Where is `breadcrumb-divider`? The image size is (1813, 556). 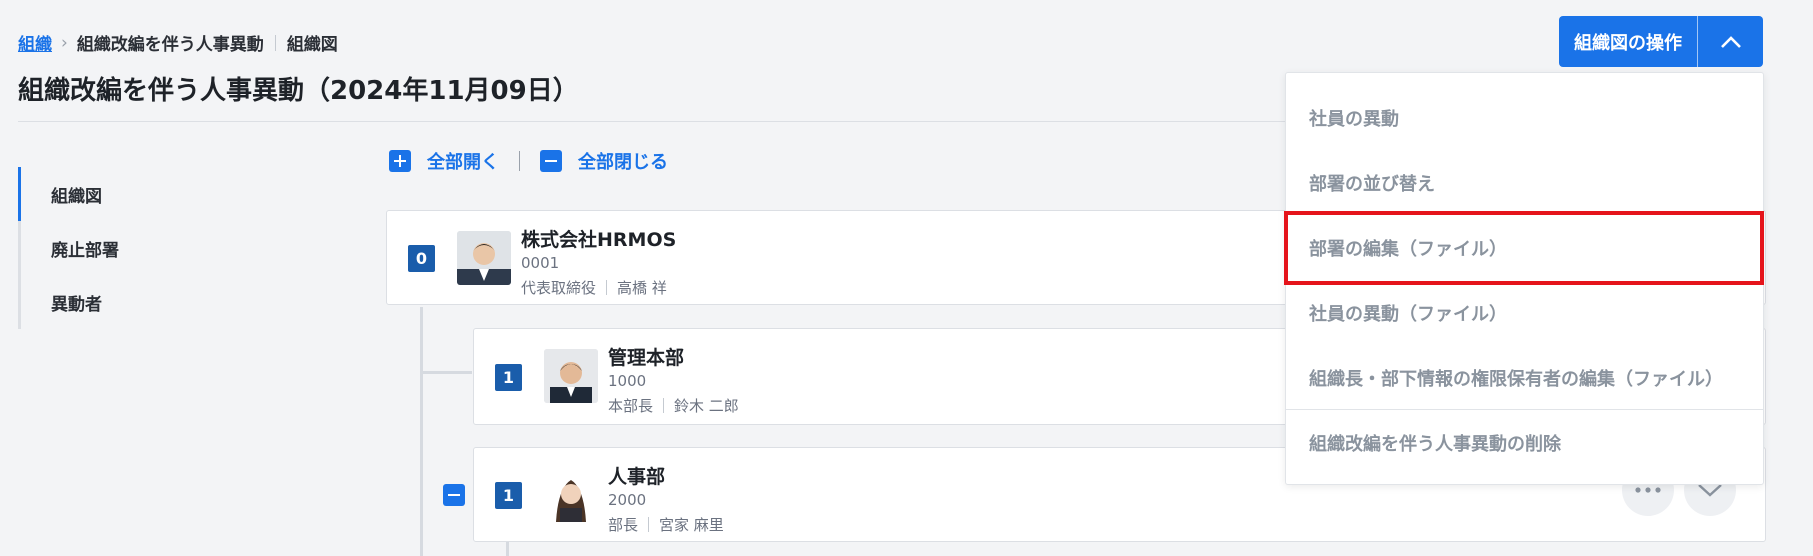
breadcrumb-divider is located at coordinates (275, 42).